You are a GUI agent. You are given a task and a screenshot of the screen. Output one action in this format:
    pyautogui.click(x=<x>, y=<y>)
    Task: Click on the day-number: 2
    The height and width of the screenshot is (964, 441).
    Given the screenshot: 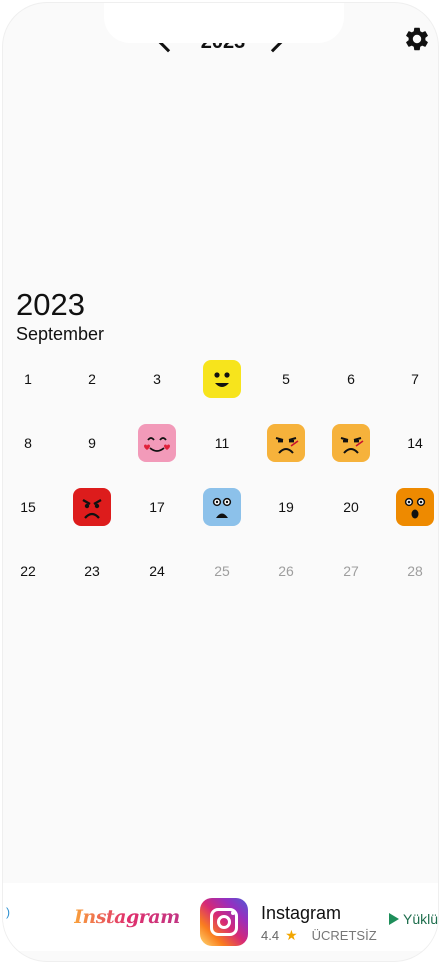 What is the action you would take?
    pyautogui.click(x=92, y=379)
    